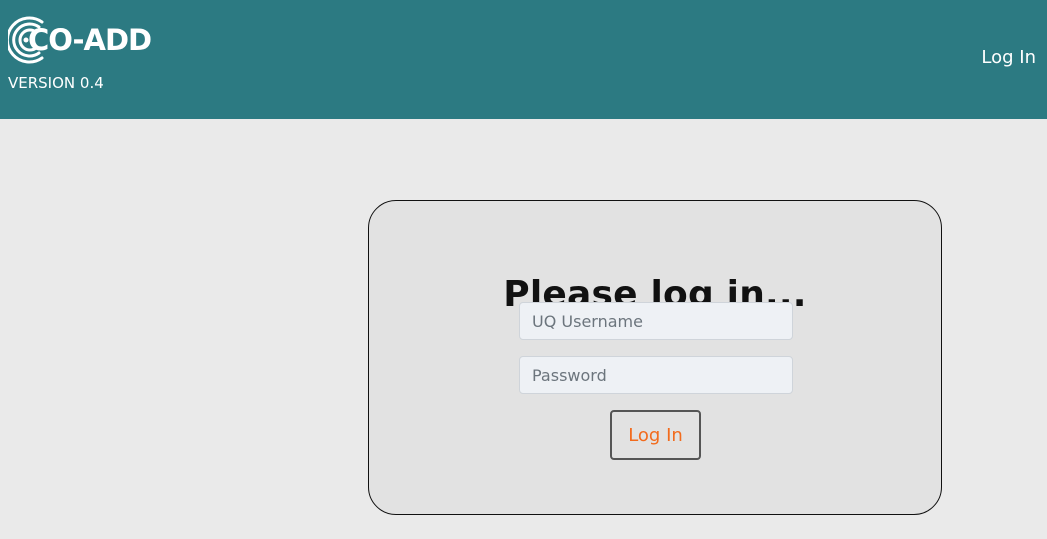 The width and height of the screenshot is (1047, 539). What do you see at coordinates (656, 321) in the screenshot?
I see `username-input` at bounding box center [656, 321].